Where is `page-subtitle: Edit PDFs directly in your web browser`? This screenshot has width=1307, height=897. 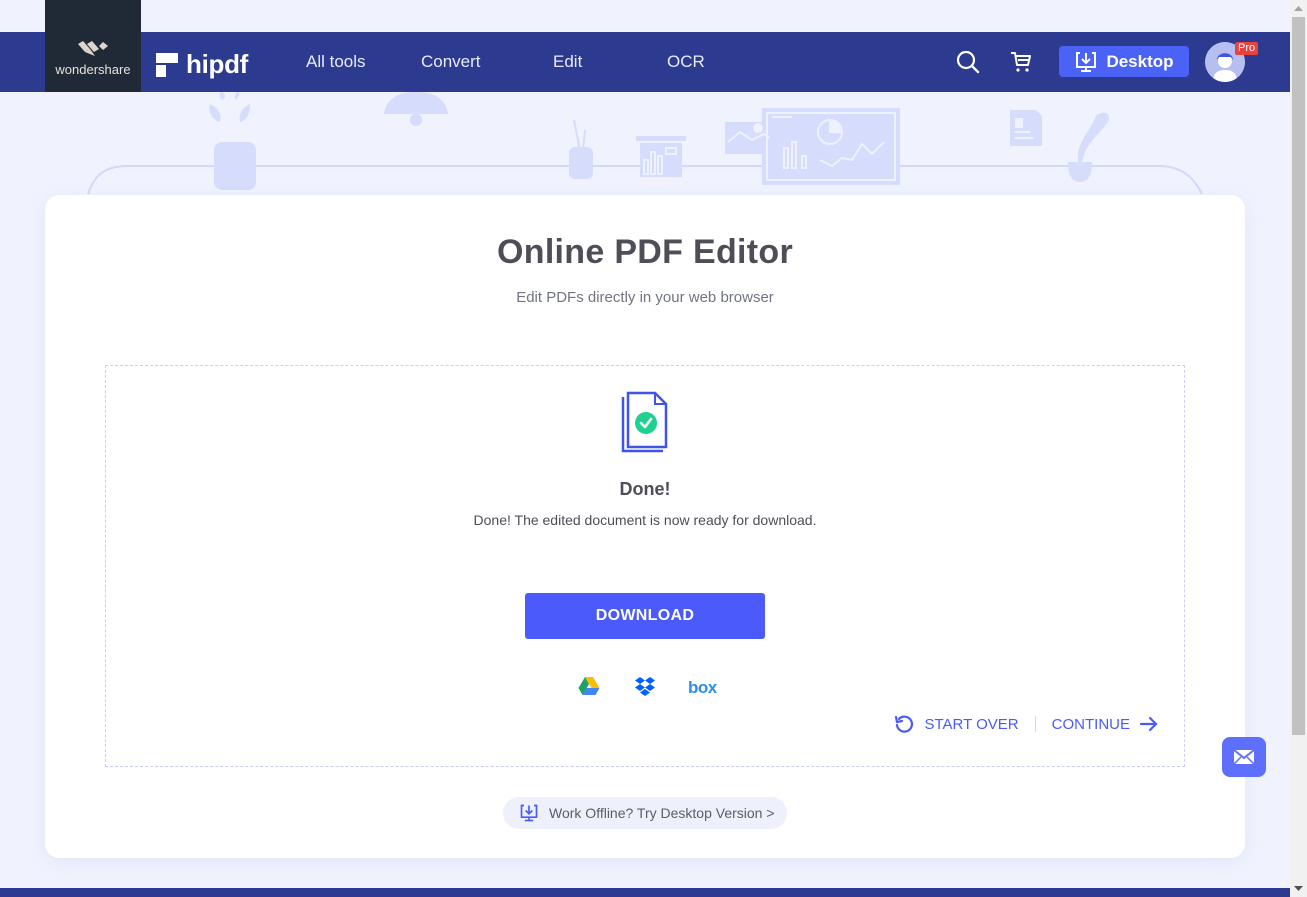 page-subtitle: Edit PDFs directly in your web browser is located at coordinates (645, 297).